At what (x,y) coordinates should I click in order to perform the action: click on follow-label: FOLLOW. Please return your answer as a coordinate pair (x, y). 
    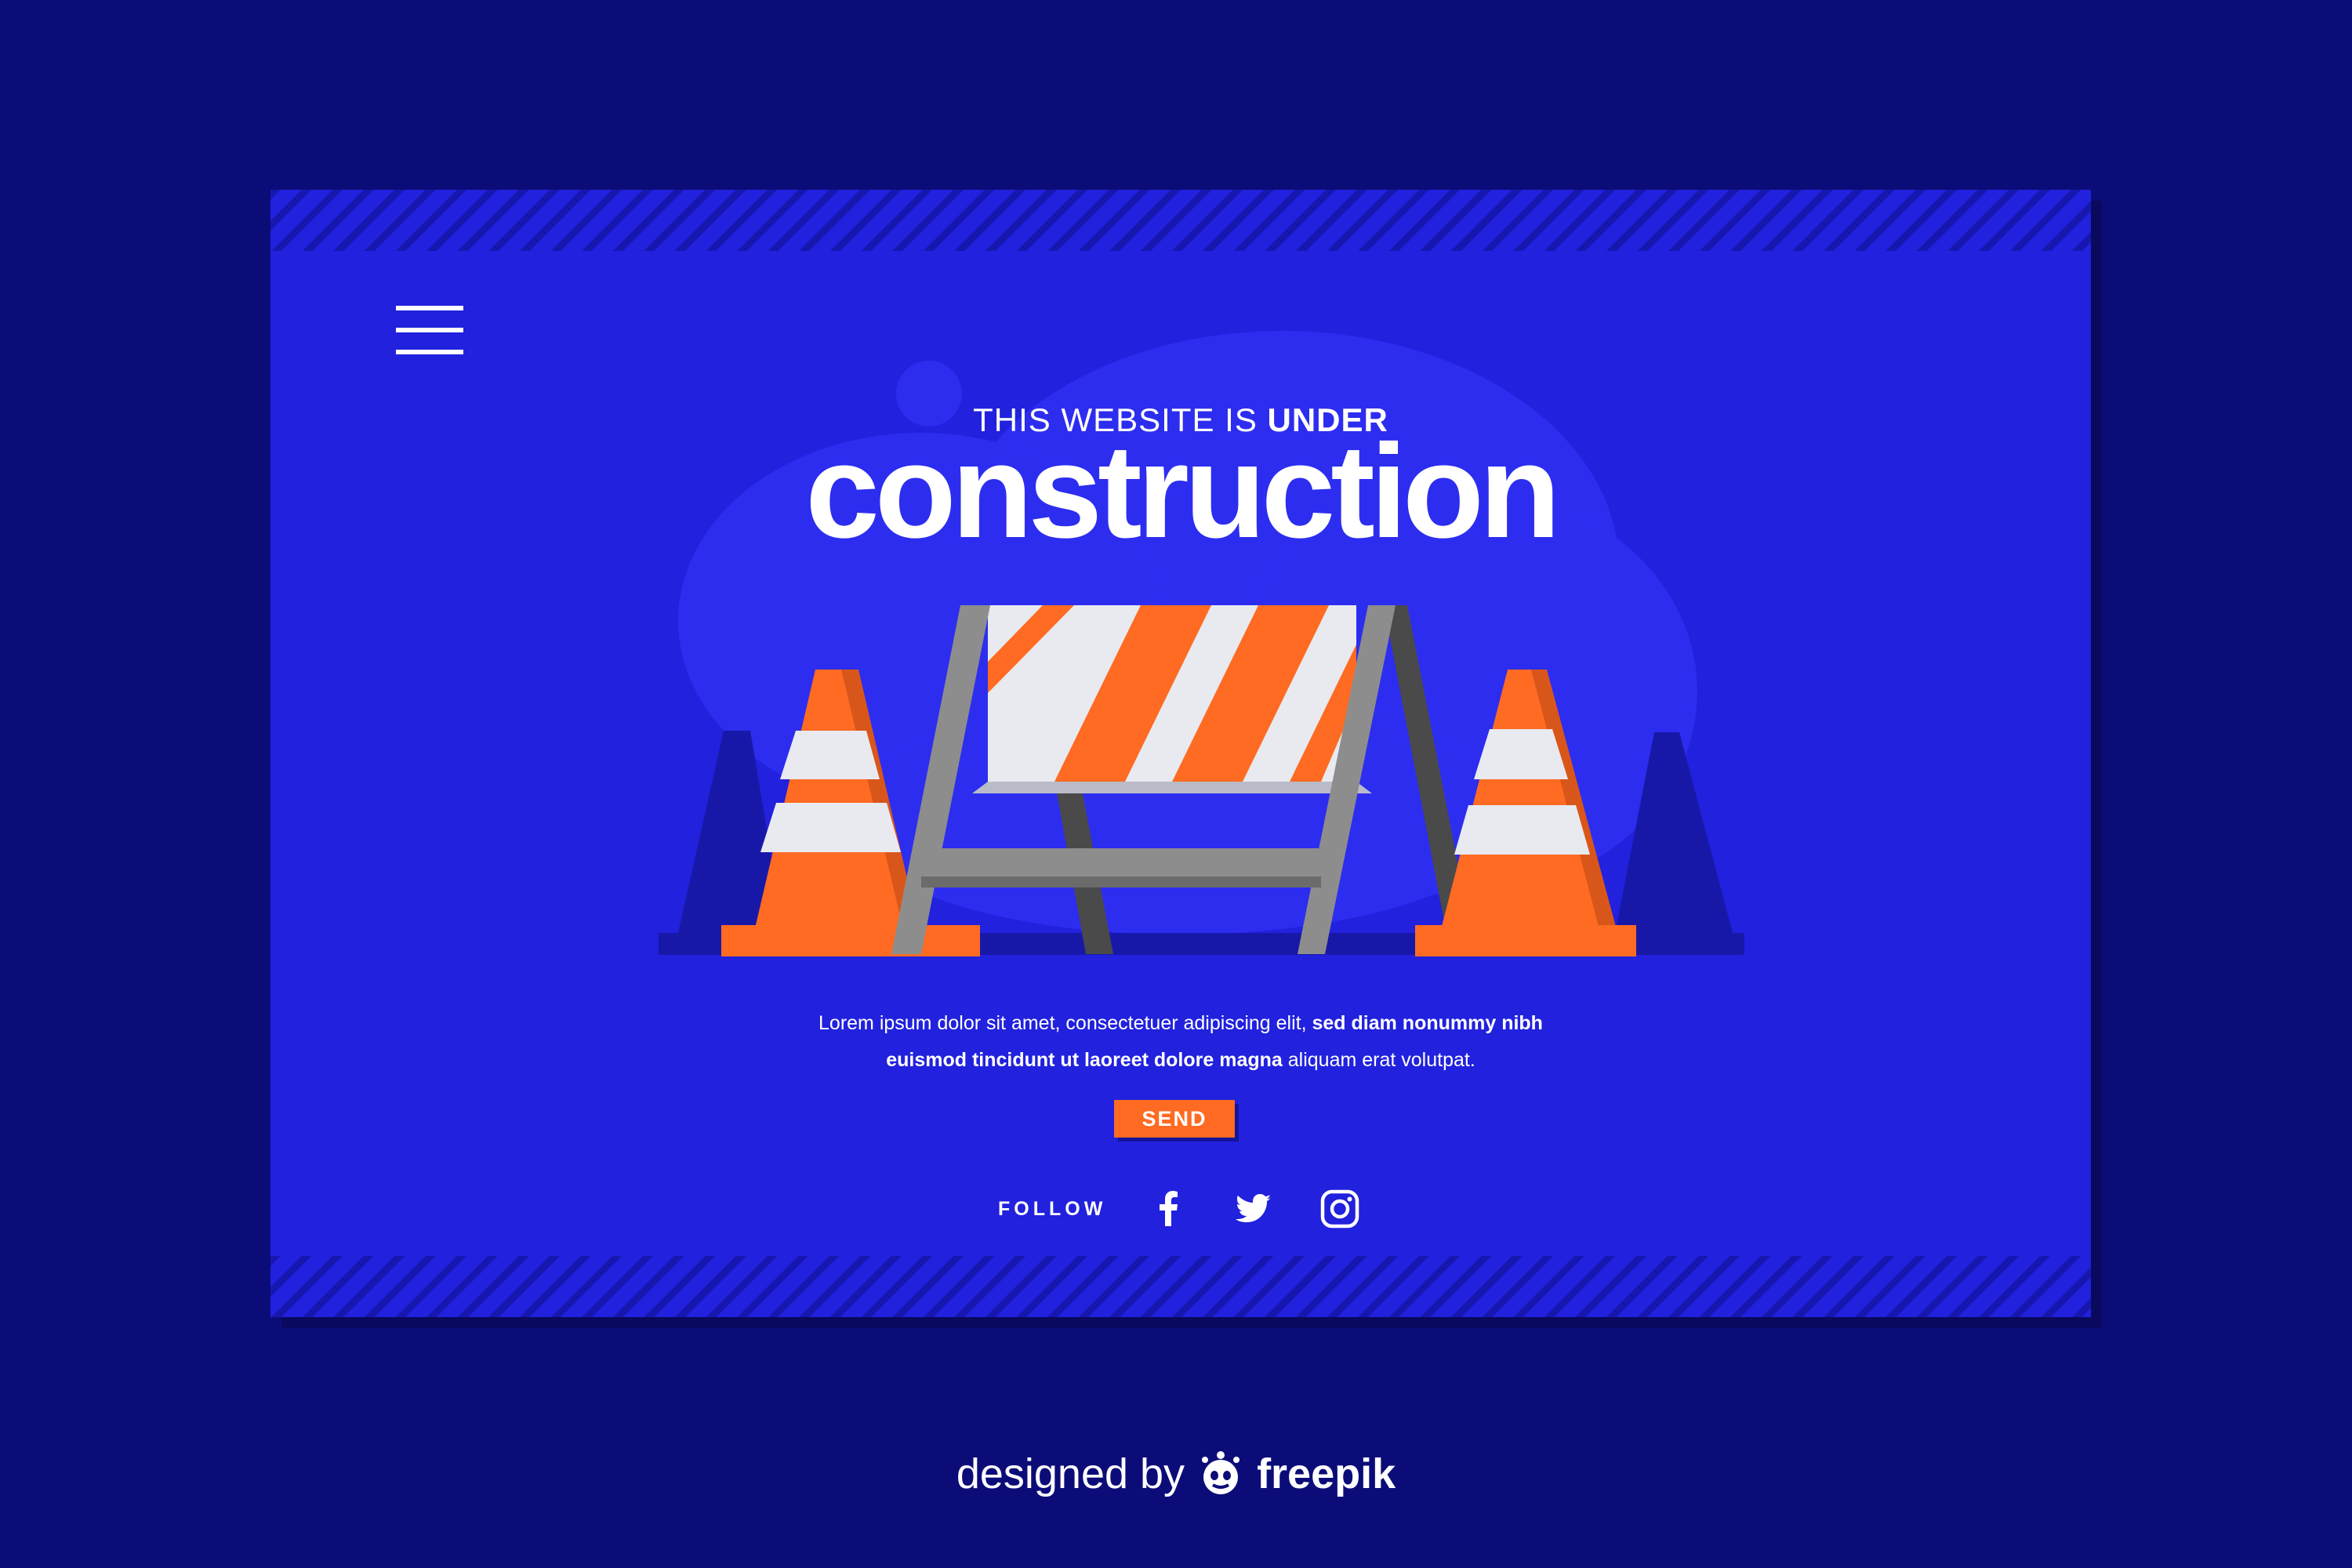
    Looking at the image, I should click on (1052, 1209).